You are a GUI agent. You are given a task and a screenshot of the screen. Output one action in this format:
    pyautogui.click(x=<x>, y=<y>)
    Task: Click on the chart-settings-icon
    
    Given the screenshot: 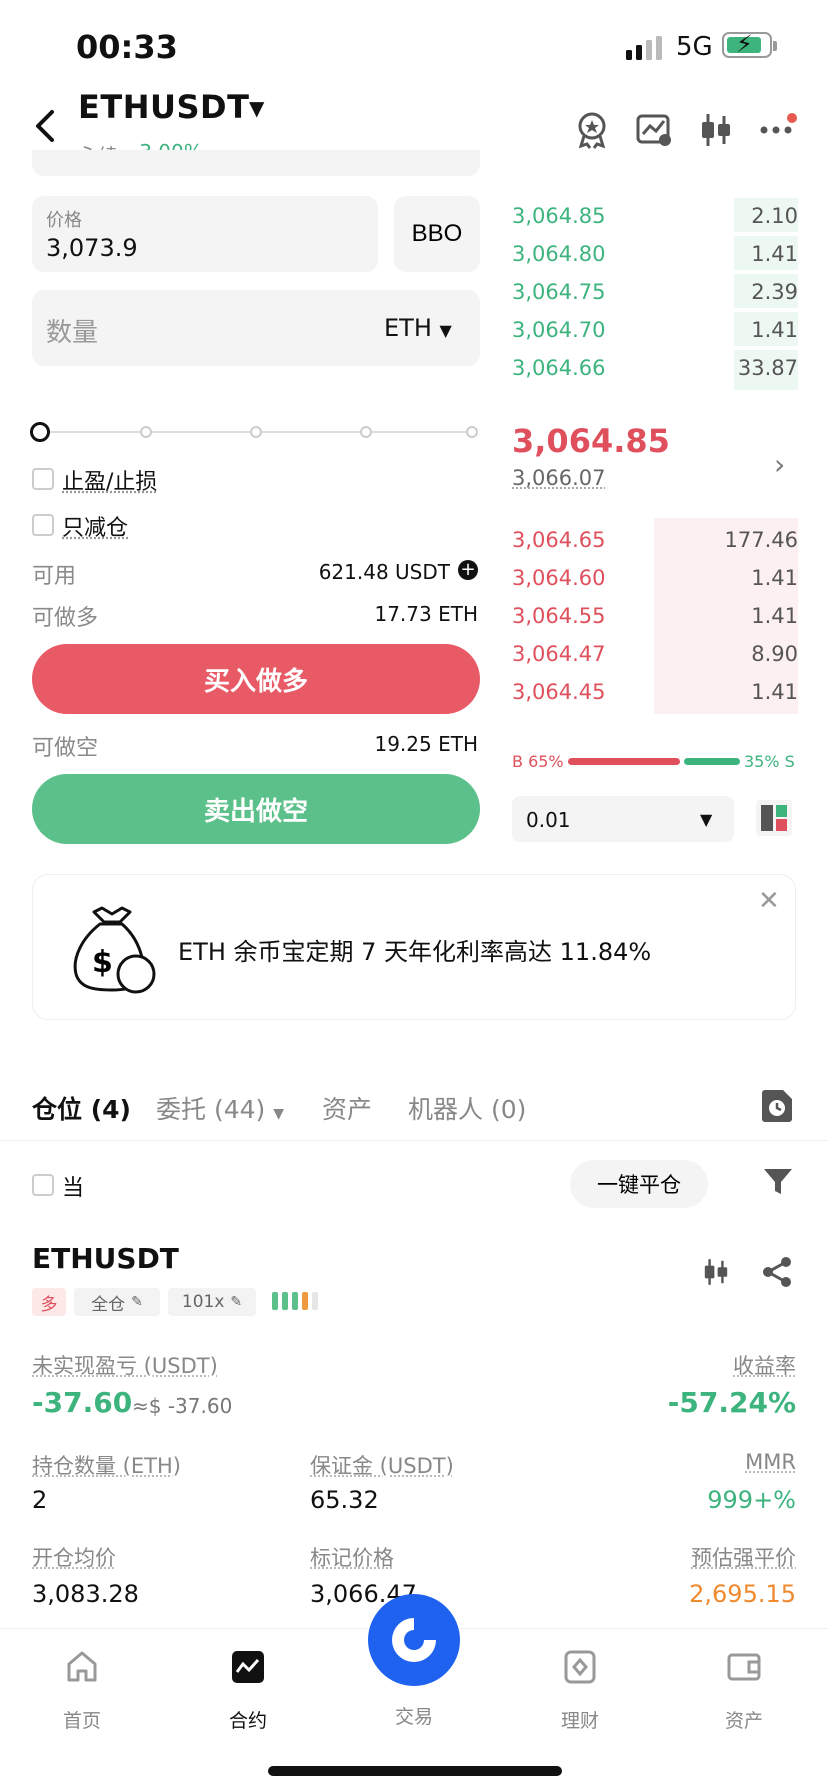 What is the action you would take?
    pyautogui.click(x=654, y=130)
    